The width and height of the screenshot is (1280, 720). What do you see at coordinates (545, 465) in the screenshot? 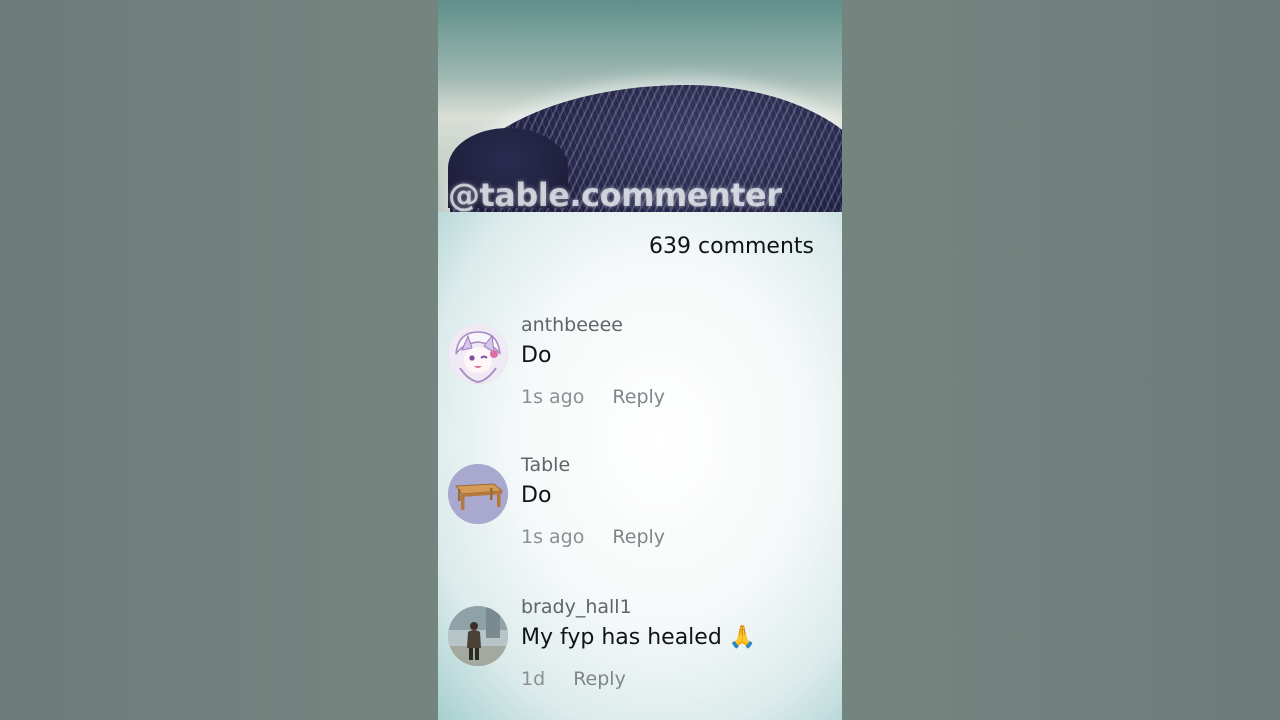
I see `comment-username: Table` at bounding box center [545, 465].